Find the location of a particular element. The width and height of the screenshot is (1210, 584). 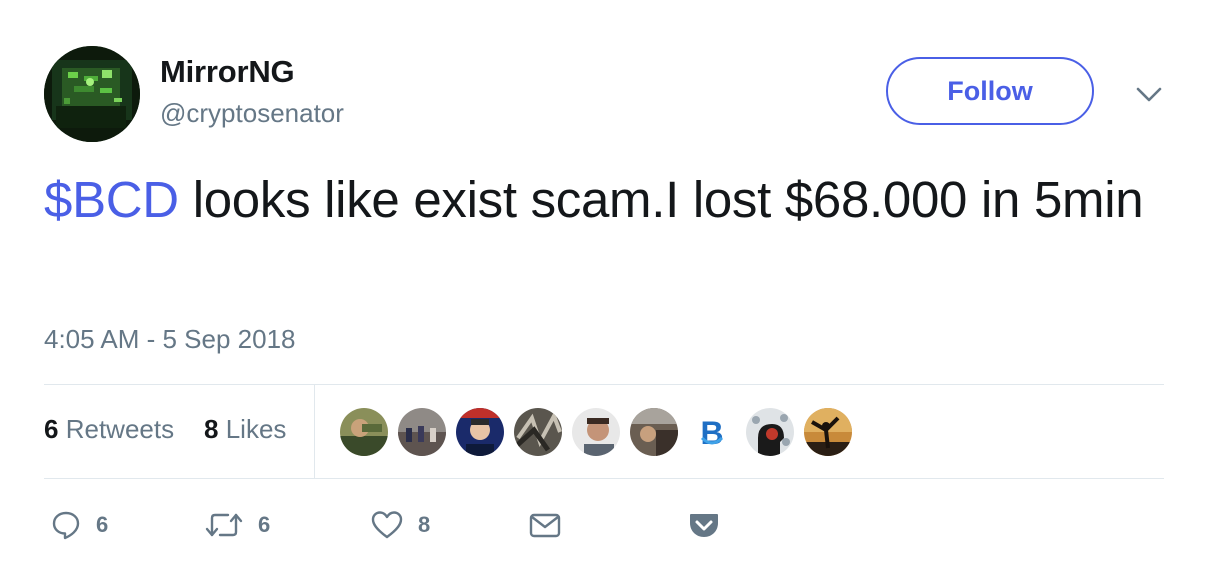

svg-text: B is located at coordinates (711, 433).